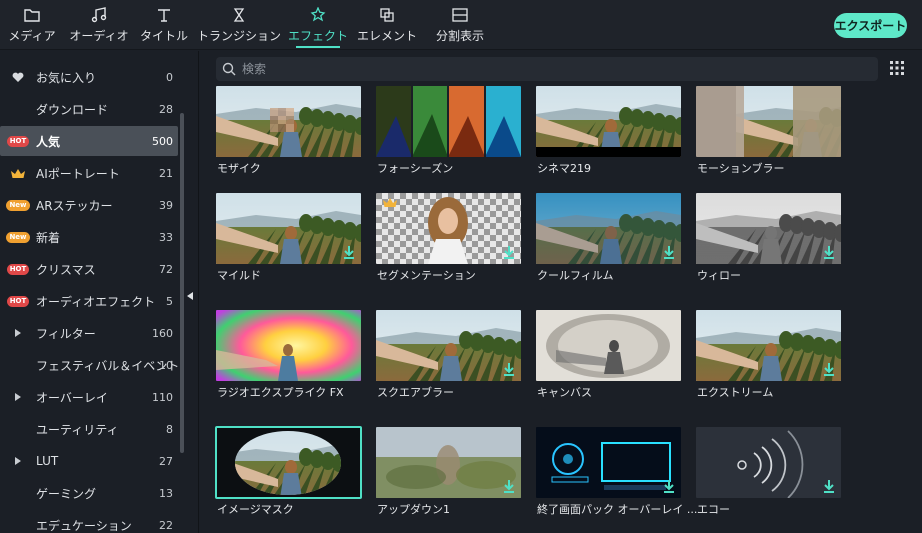  What do you see at coordinates (99, 36) in the screenshot?
I see `tab-label: オーディオ` at bounding box center [99, 36].